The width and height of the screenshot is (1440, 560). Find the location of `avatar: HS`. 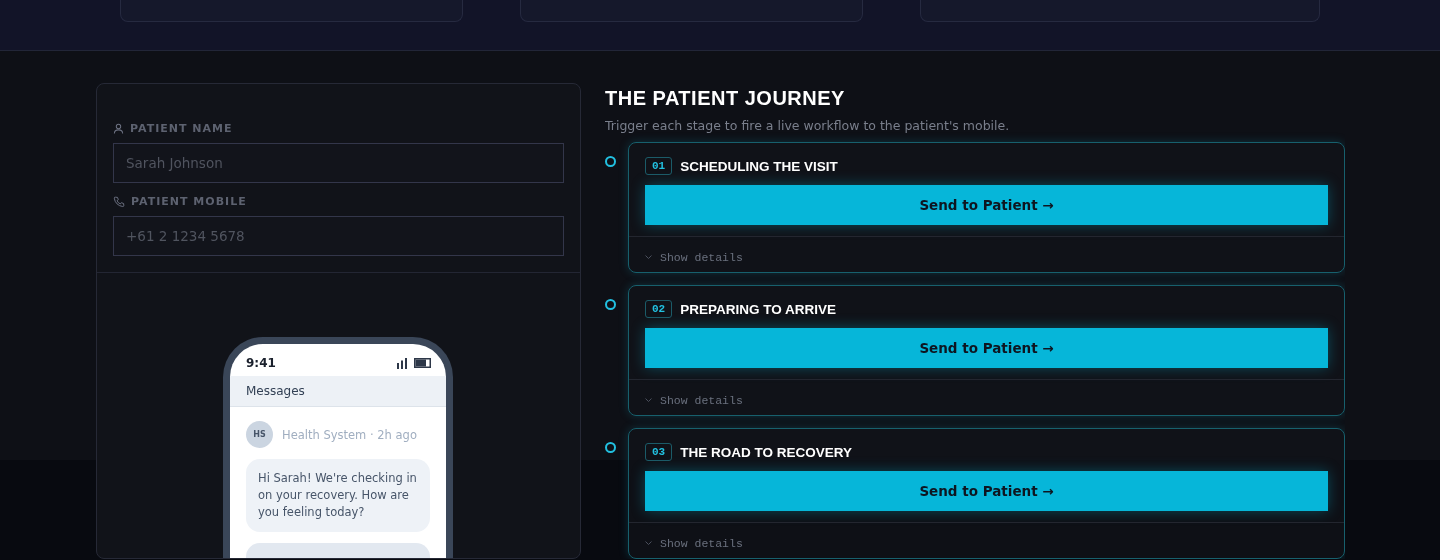

avatar: HS is located at coordinates (259, 434).